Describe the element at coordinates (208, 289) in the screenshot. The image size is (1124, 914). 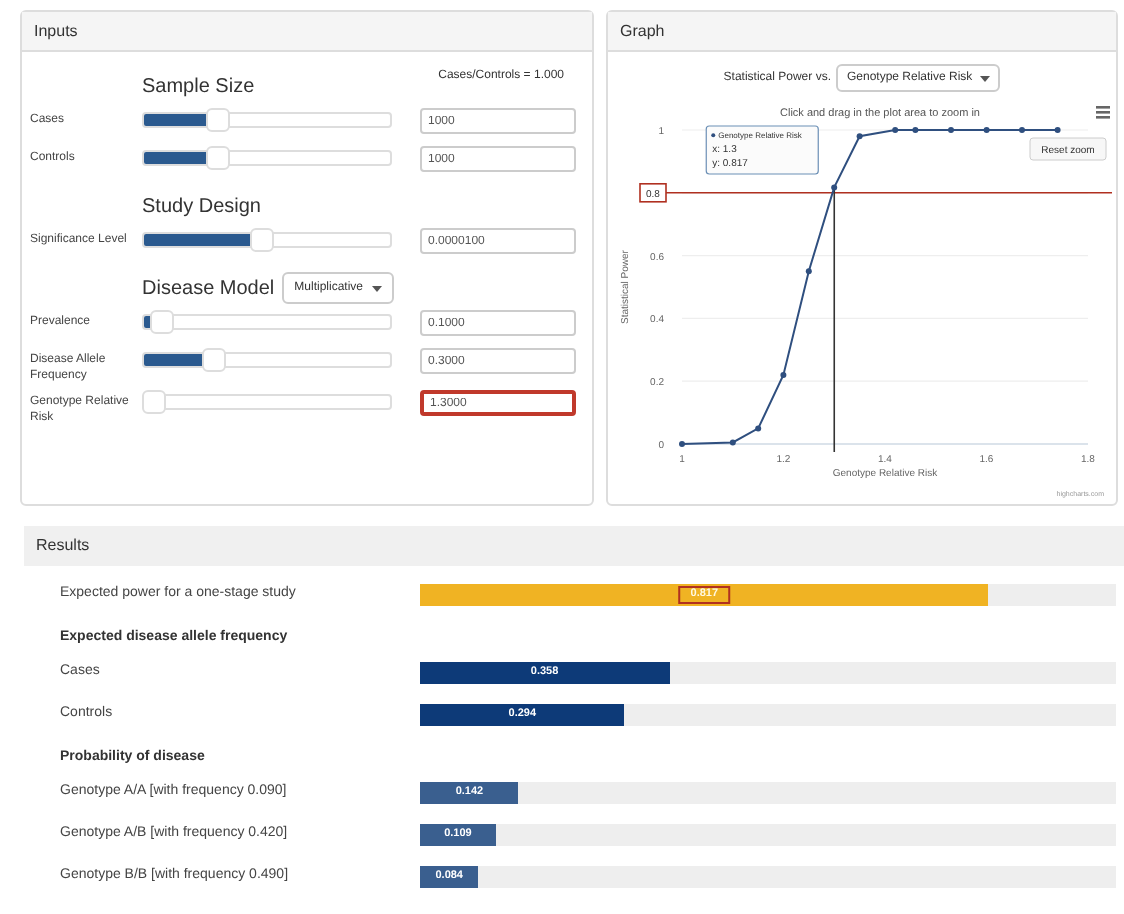
I see `section-heading: Disease Model` at that location.